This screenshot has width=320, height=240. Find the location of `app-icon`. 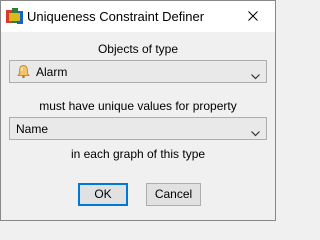

app-icon is located at coordinates (14, 16).